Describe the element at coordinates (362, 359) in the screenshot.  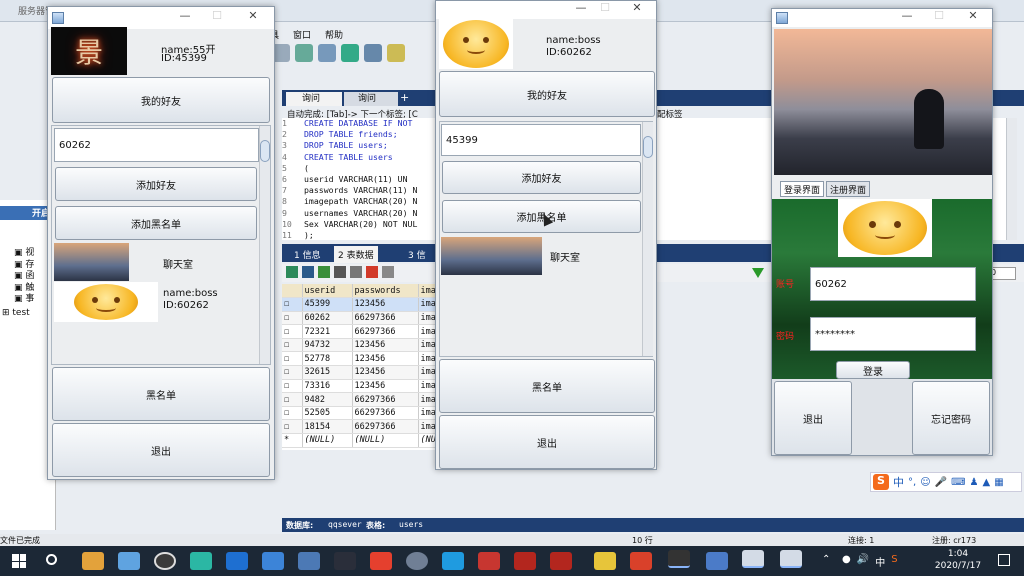
I see `table-row: ☐ 52778 123456 ima` at that location.